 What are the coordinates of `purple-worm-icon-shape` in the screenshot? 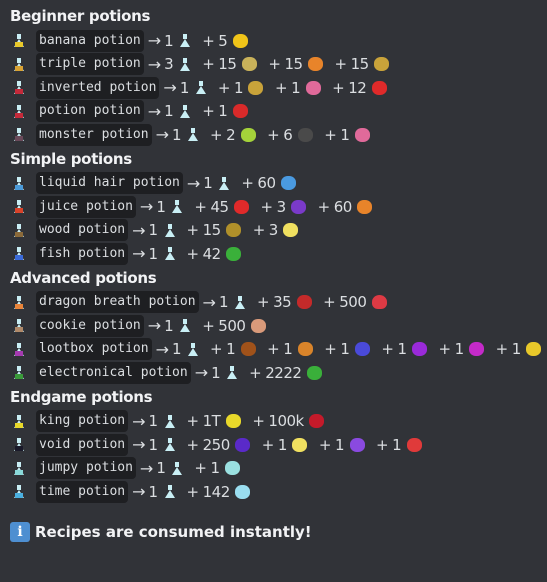 It's located at (357, 444).